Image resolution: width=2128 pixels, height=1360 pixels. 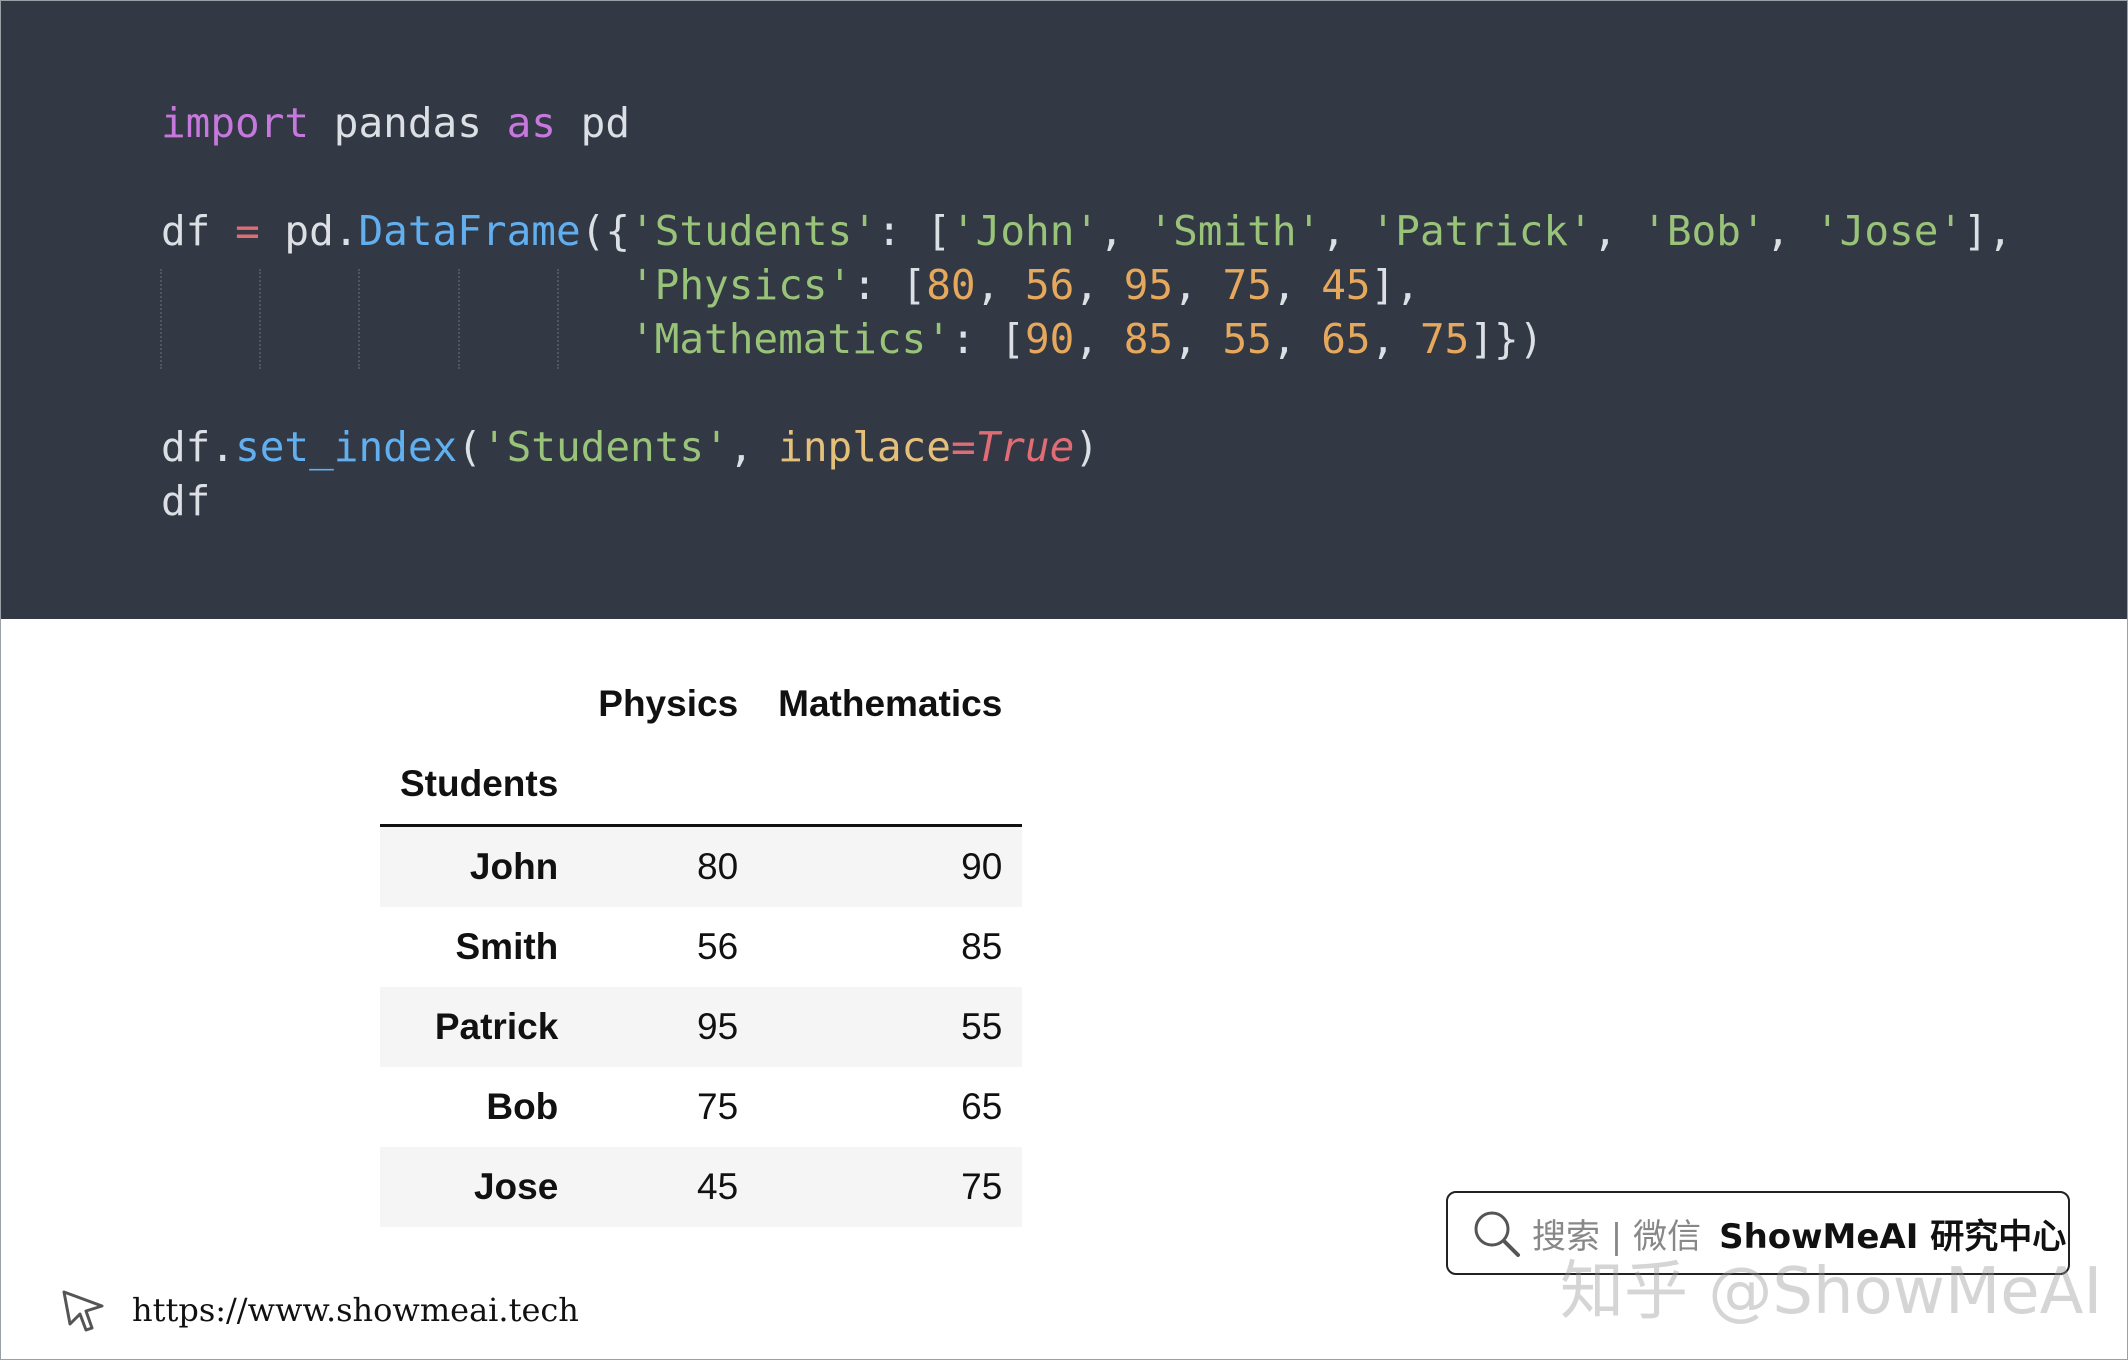 I want to click on website-url: https://www.showmeai.tech, so click(x=355, y=1310).